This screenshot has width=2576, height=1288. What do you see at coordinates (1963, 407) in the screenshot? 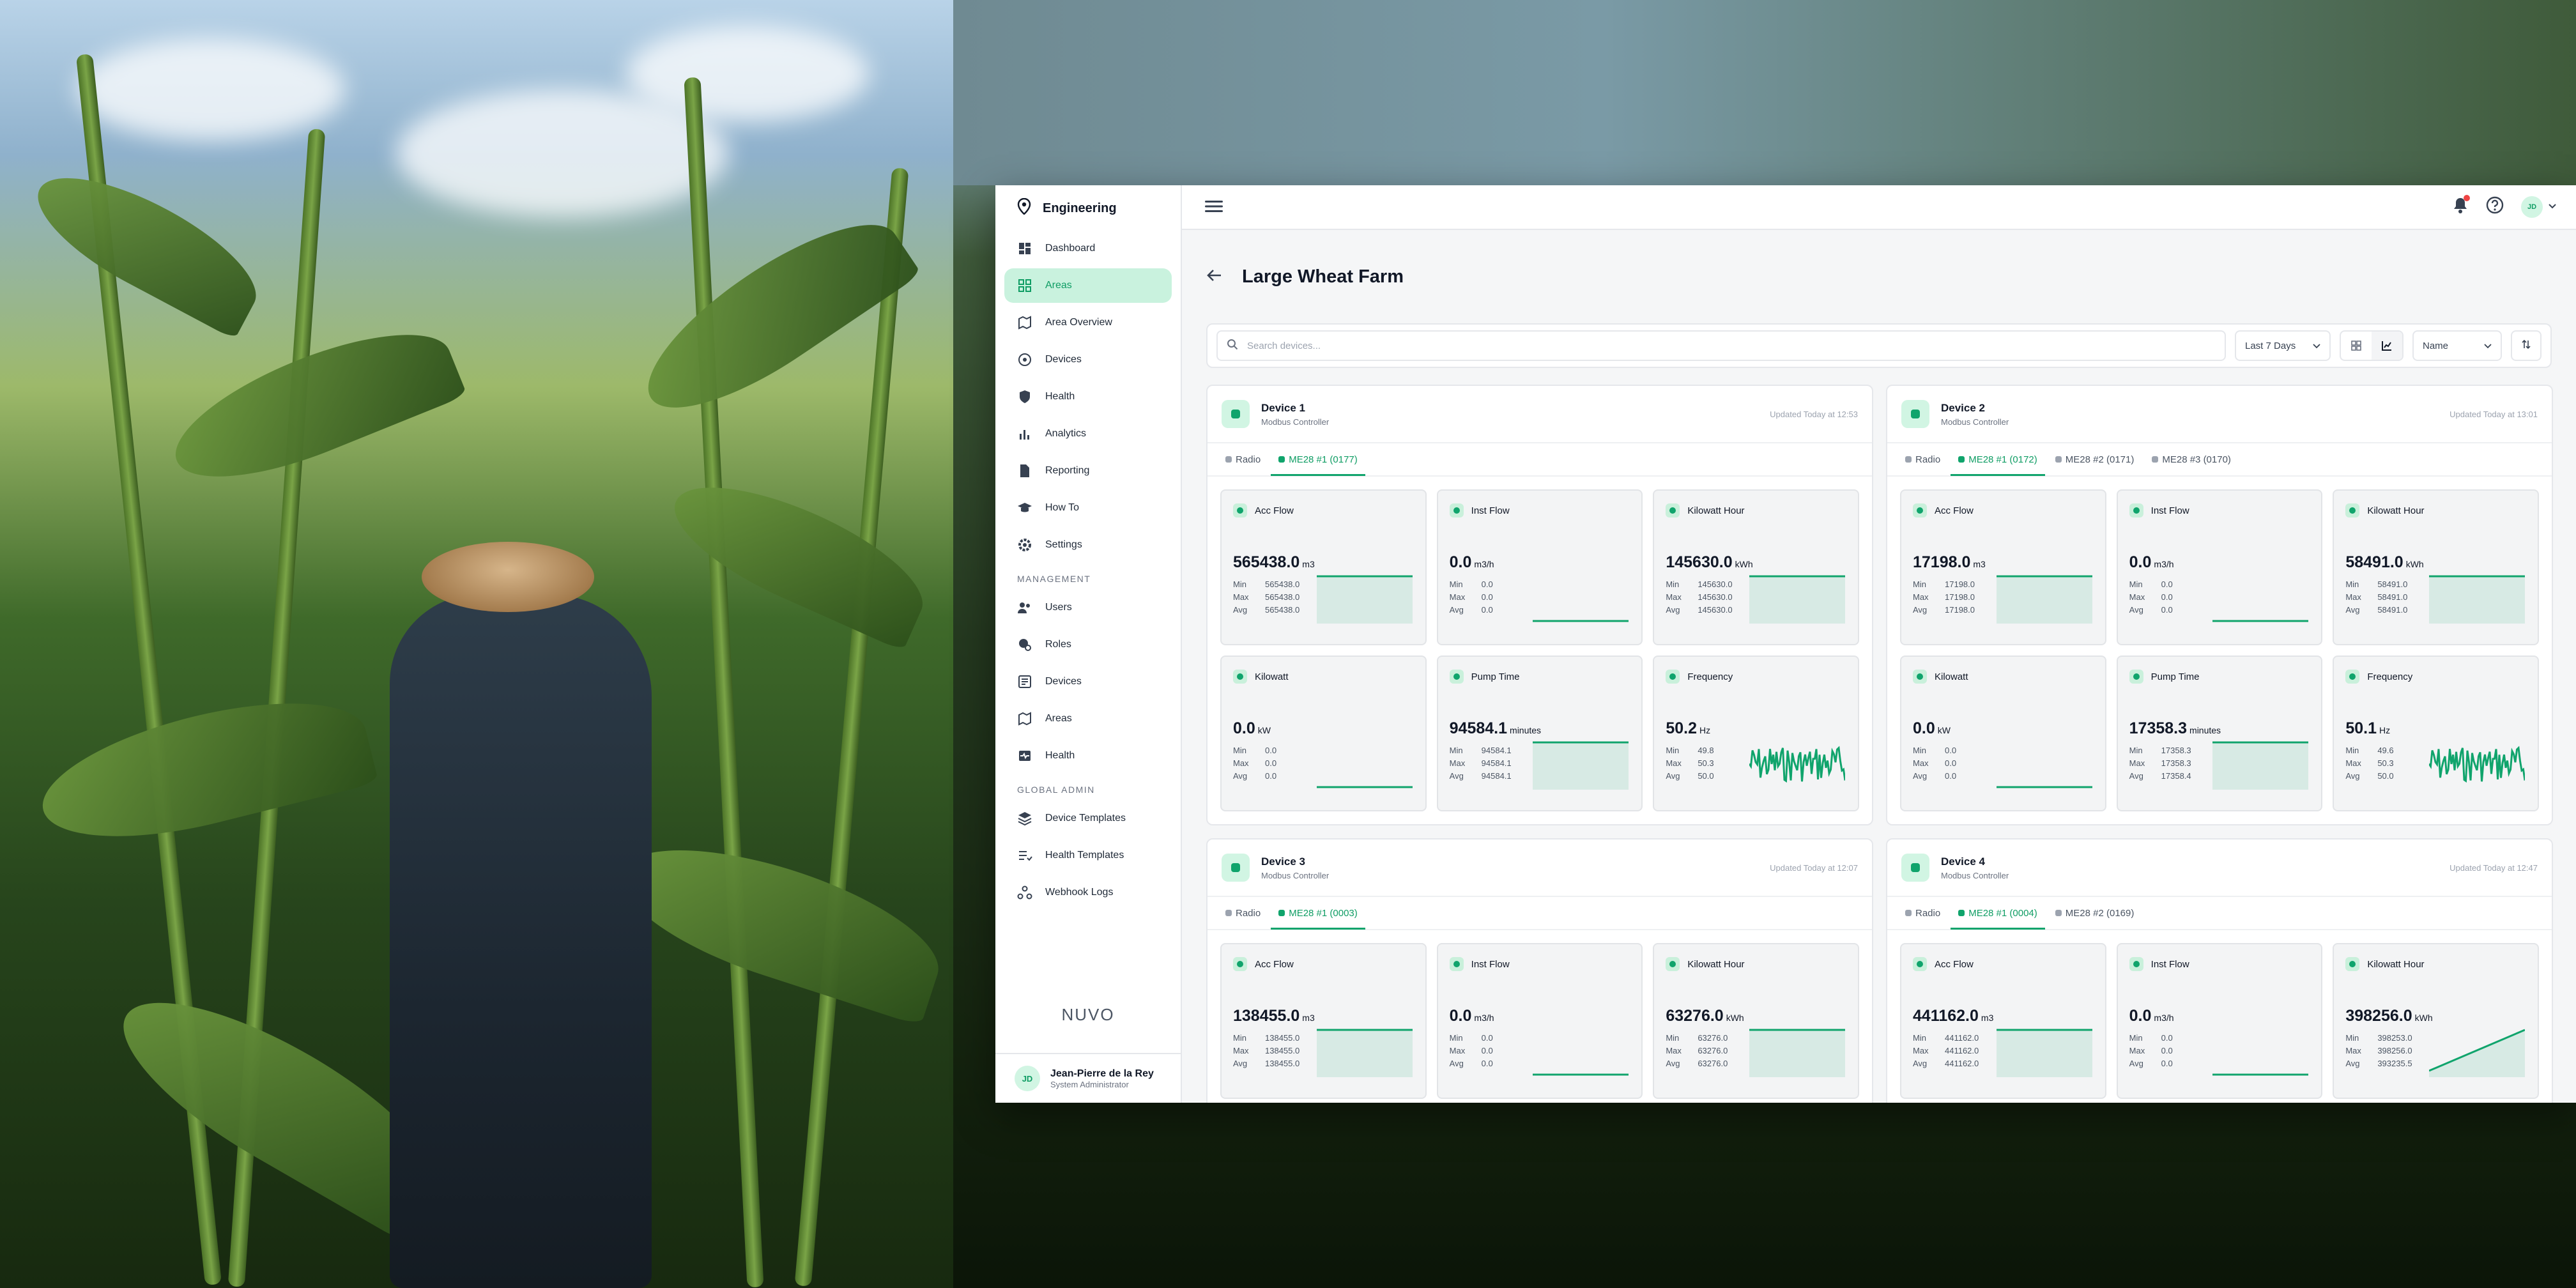
I see `device-name: Device 2` at bounding box center [1963, 407].